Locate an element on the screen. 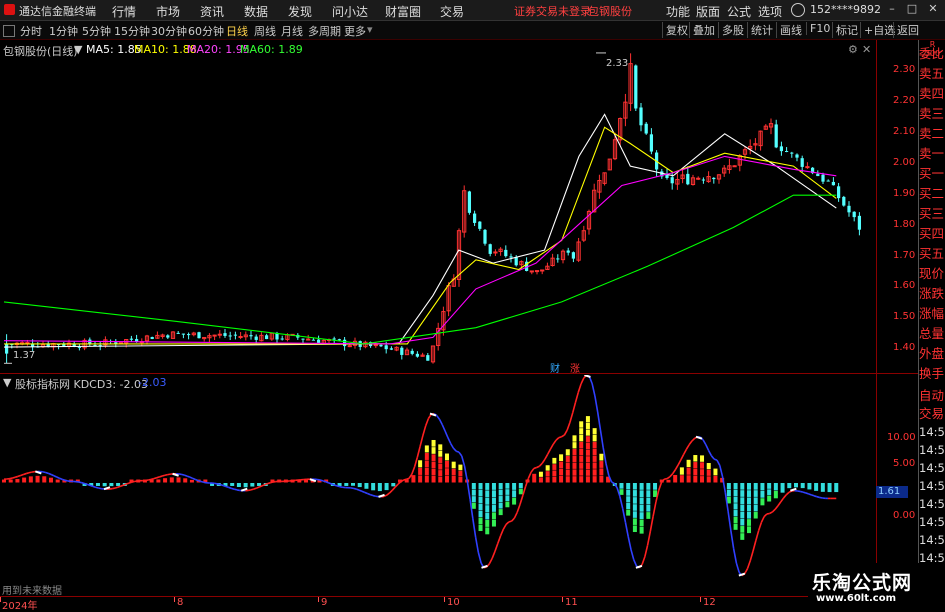 The image size is (945, 612). btn-mark: 标记 is located at coordinates (845, 30).